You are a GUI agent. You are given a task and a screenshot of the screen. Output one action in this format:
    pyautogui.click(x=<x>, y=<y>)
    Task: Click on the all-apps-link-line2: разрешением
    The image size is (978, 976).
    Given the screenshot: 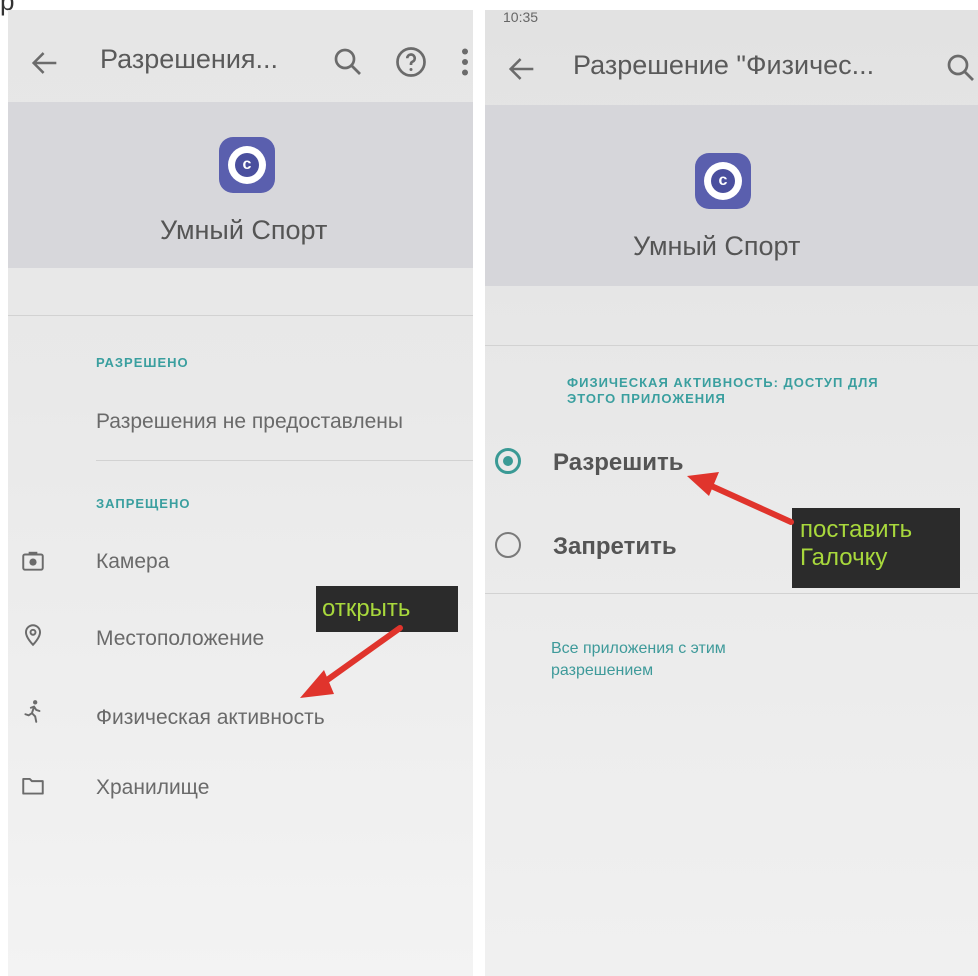 What is the action you would take?
    pyautogui.click(x=602, y=670)
    